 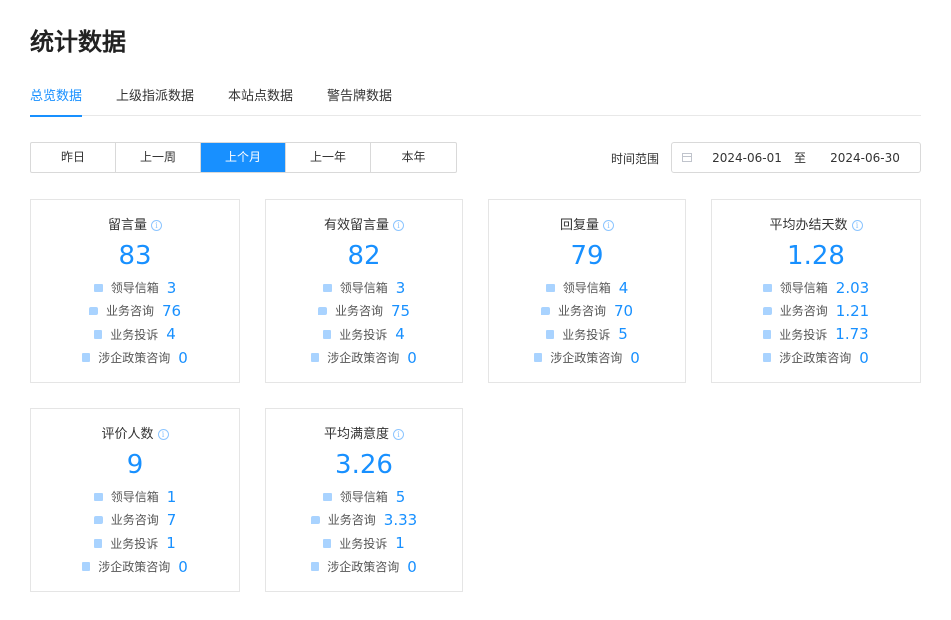 I want to click on range-last-week-button: 上一周, so click(x=158, y=157).